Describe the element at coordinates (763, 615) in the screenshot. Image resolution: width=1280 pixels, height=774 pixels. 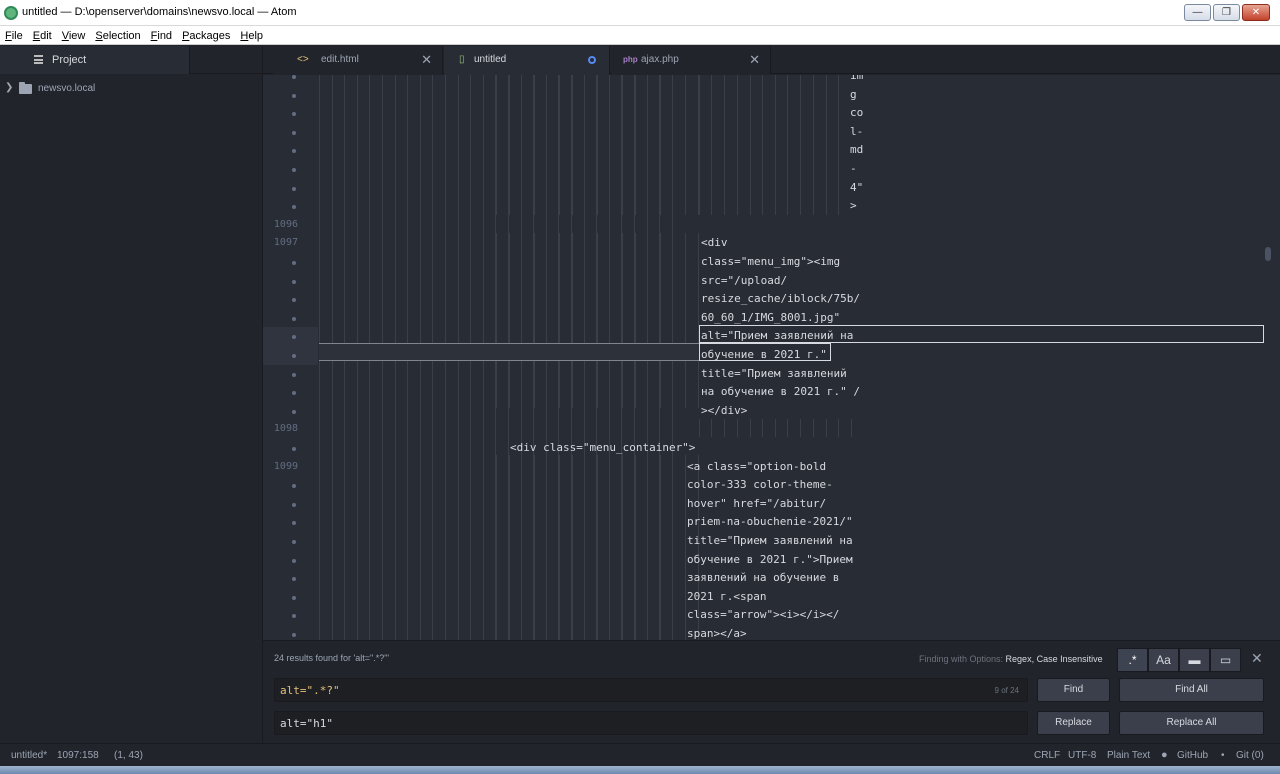
I see `code-line: class="arrow"><i></i></` at that location.